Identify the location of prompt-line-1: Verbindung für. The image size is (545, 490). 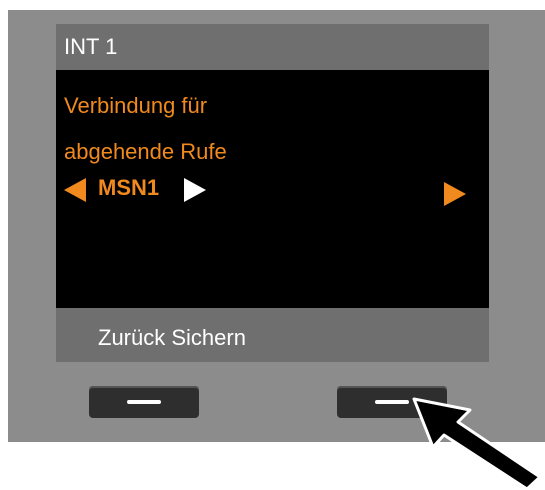
(136, 105).